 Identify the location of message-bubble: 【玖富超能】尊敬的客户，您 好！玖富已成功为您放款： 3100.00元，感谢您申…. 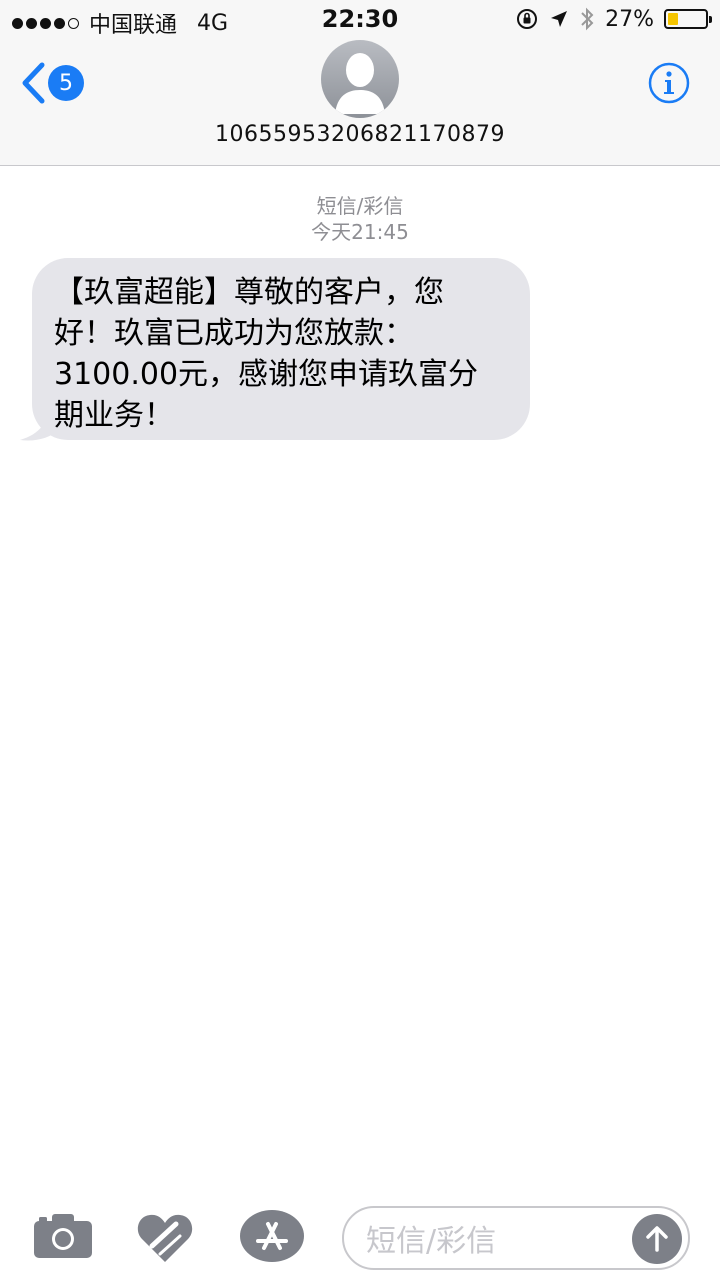
(274, 350).